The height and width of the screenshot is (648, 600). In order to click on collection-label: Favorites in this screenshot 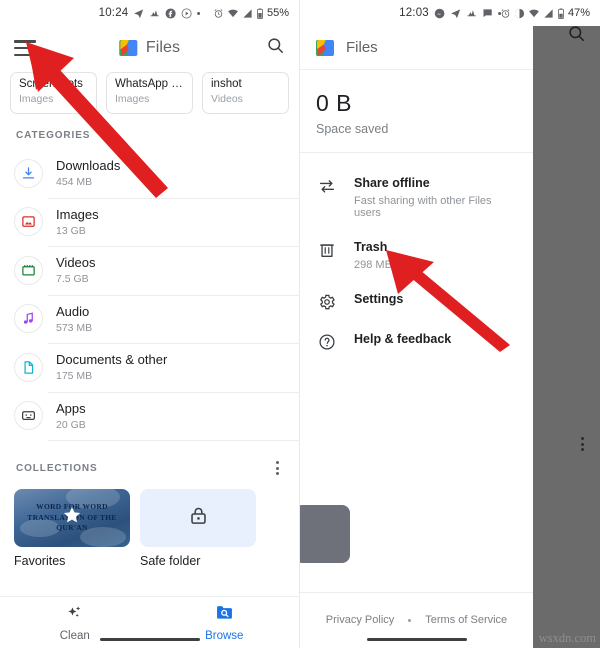, I will do `click(40, 561)`.